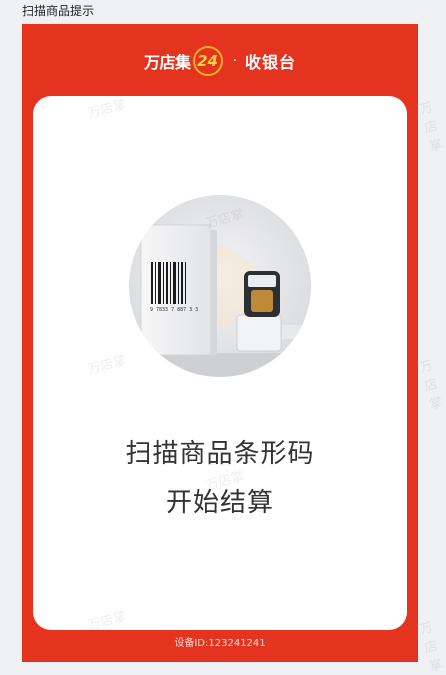 This screenshot has height=675, width=446. I want to click on brand-number-badge: 24, so click(207, 61).